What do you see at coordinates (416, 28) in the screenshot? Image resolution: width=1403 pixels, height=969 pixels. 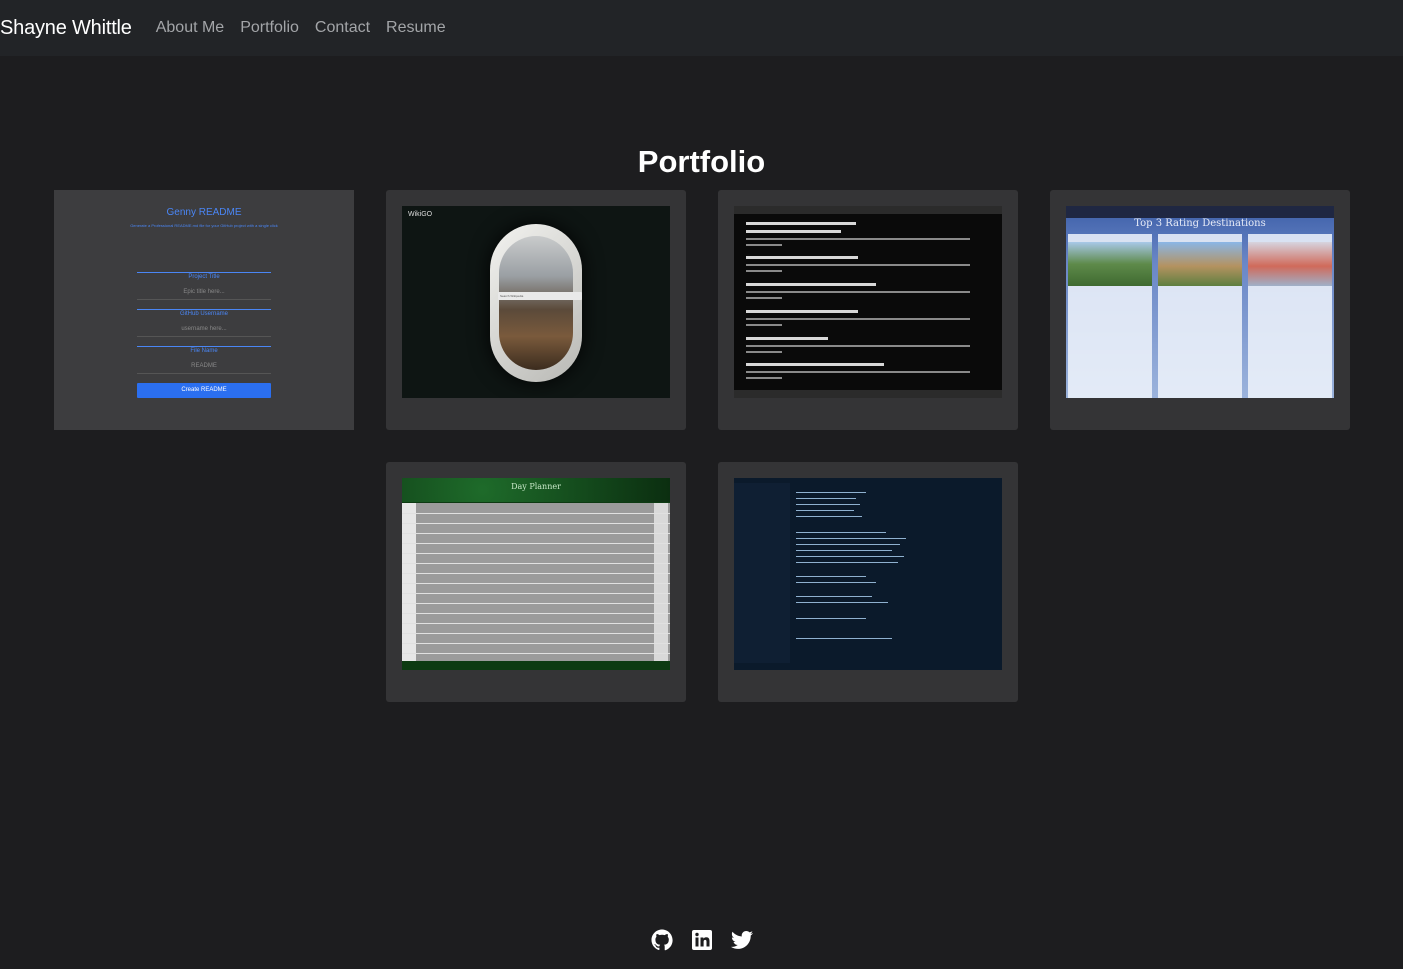 I see `nav-link-resume: Resume` at bounding box center [416, 28].